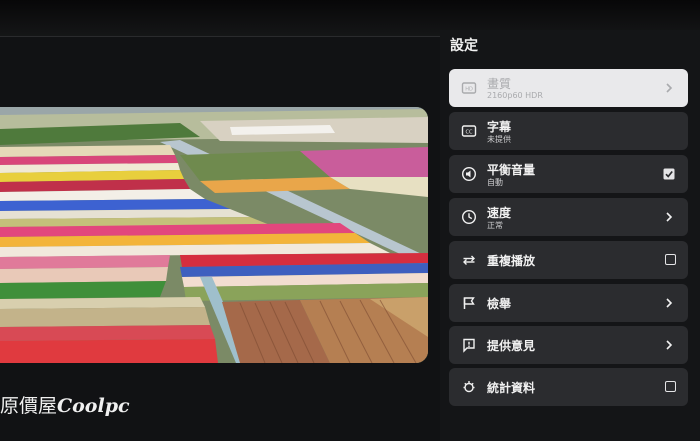 This screenshot has width=700, height=441. I want to click on settings-item-label: 速度, so click(499, 213).